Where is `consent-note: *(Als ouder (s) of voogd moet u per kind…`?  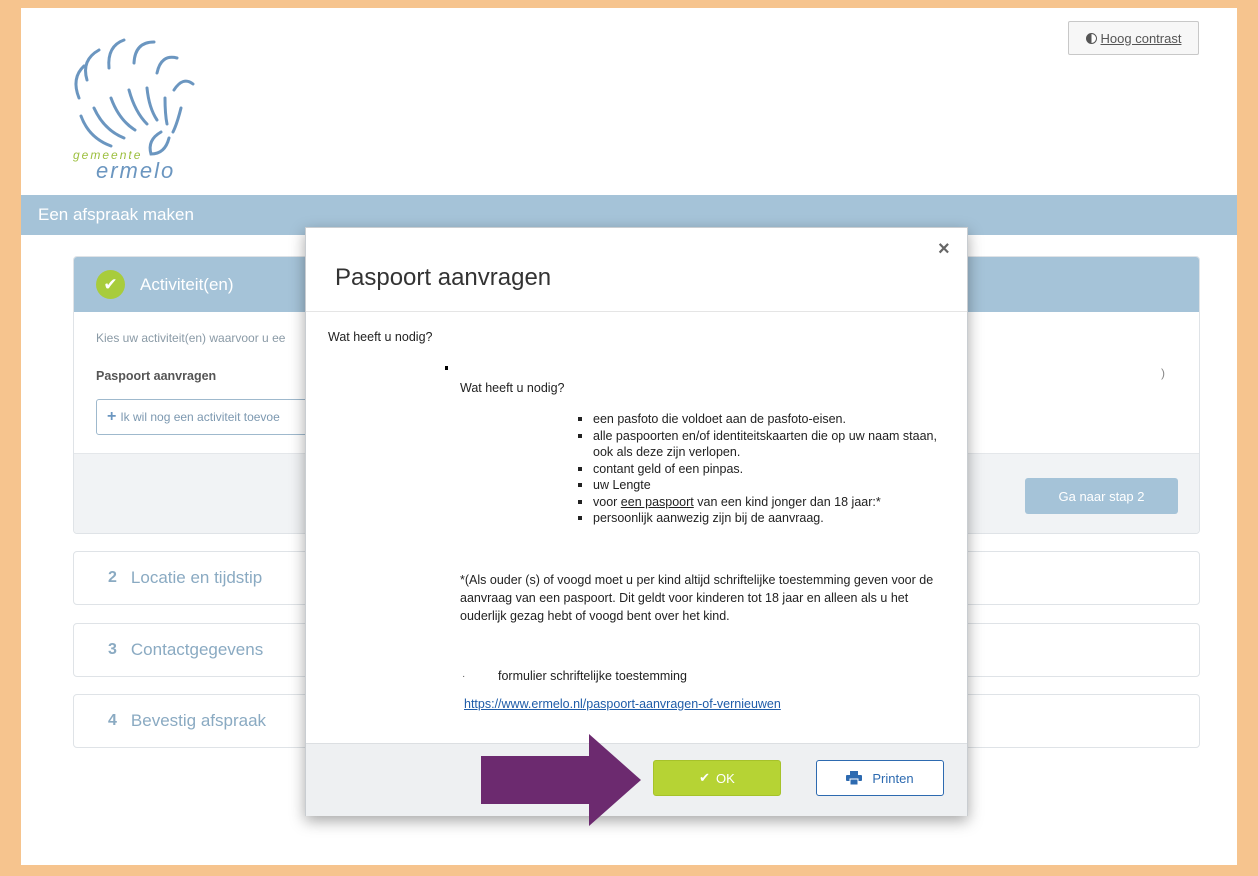 consent-note: *(Als ouder (s) of voogd moet u per kind… is located at coordinates (697, 598).